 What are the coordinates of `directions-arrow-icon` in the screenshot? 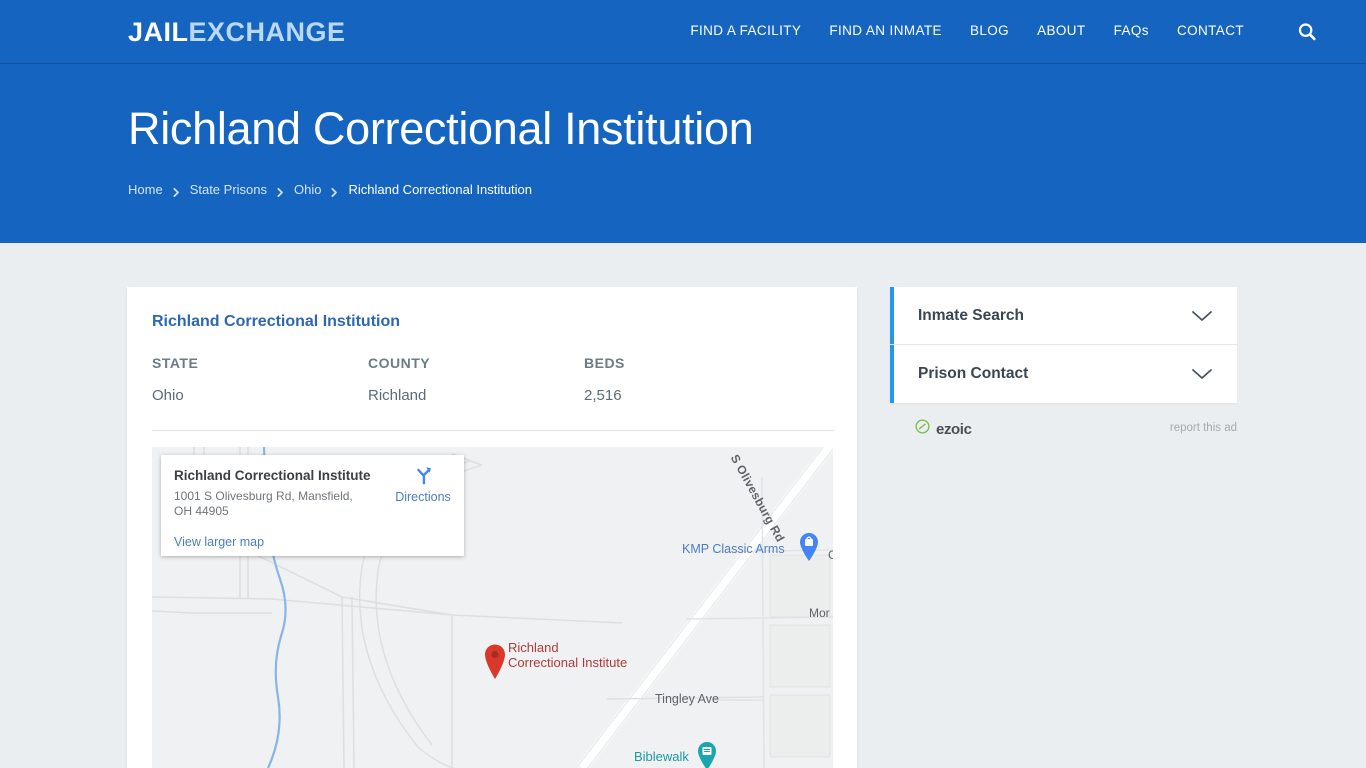 It's located at (423, 475).